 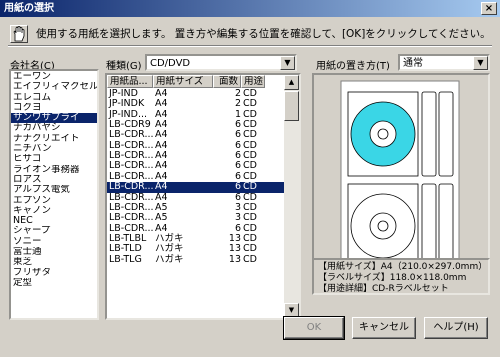 What do you see at coordinates (54, 242) in the screenshot?
I see `company-list-item: ソニー` at bounding box center [54, 242].